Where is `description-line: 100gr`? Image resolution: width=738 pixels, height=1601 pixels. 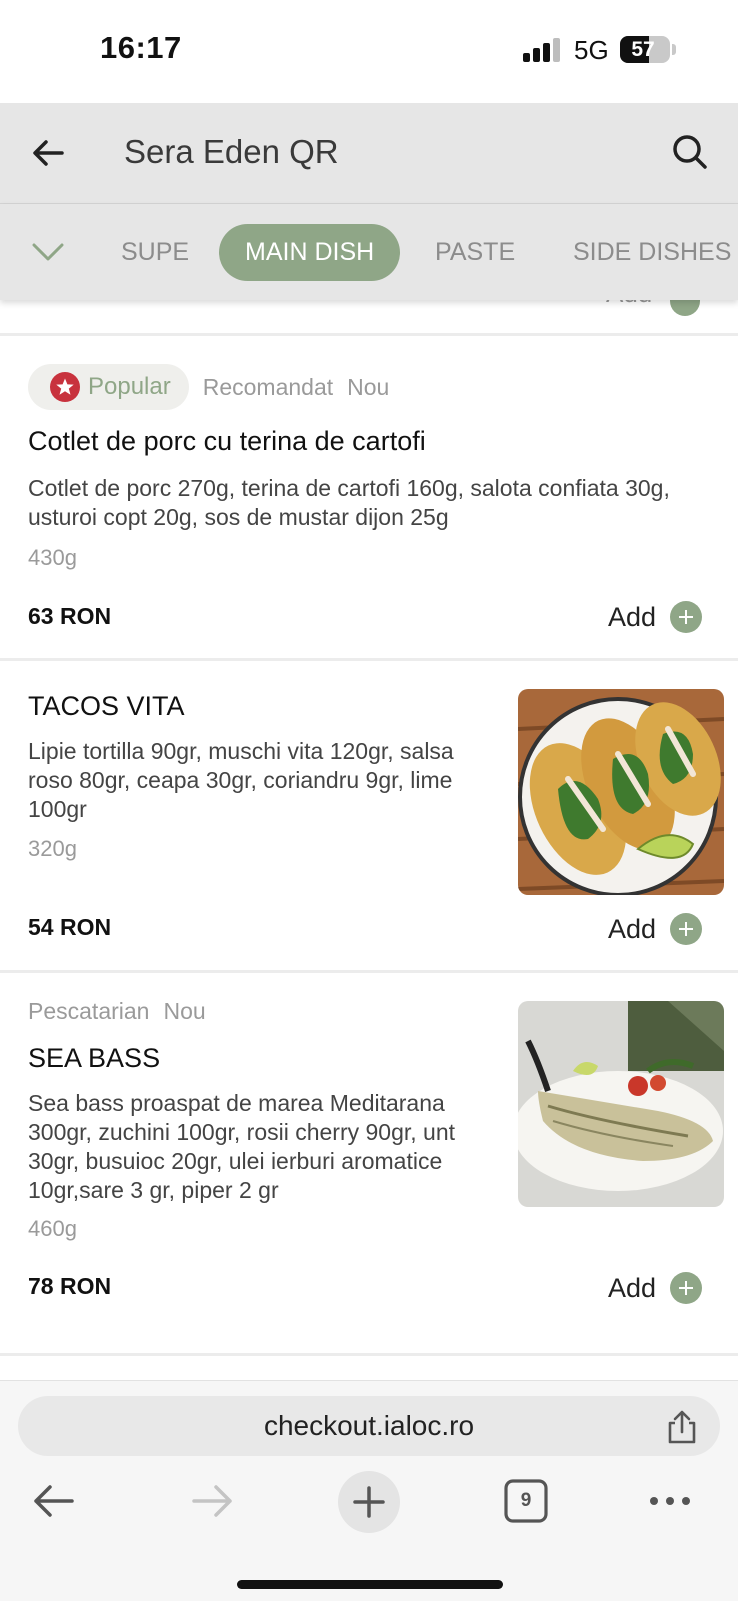
description-line: 100gr is located at coordinates (57, 809).